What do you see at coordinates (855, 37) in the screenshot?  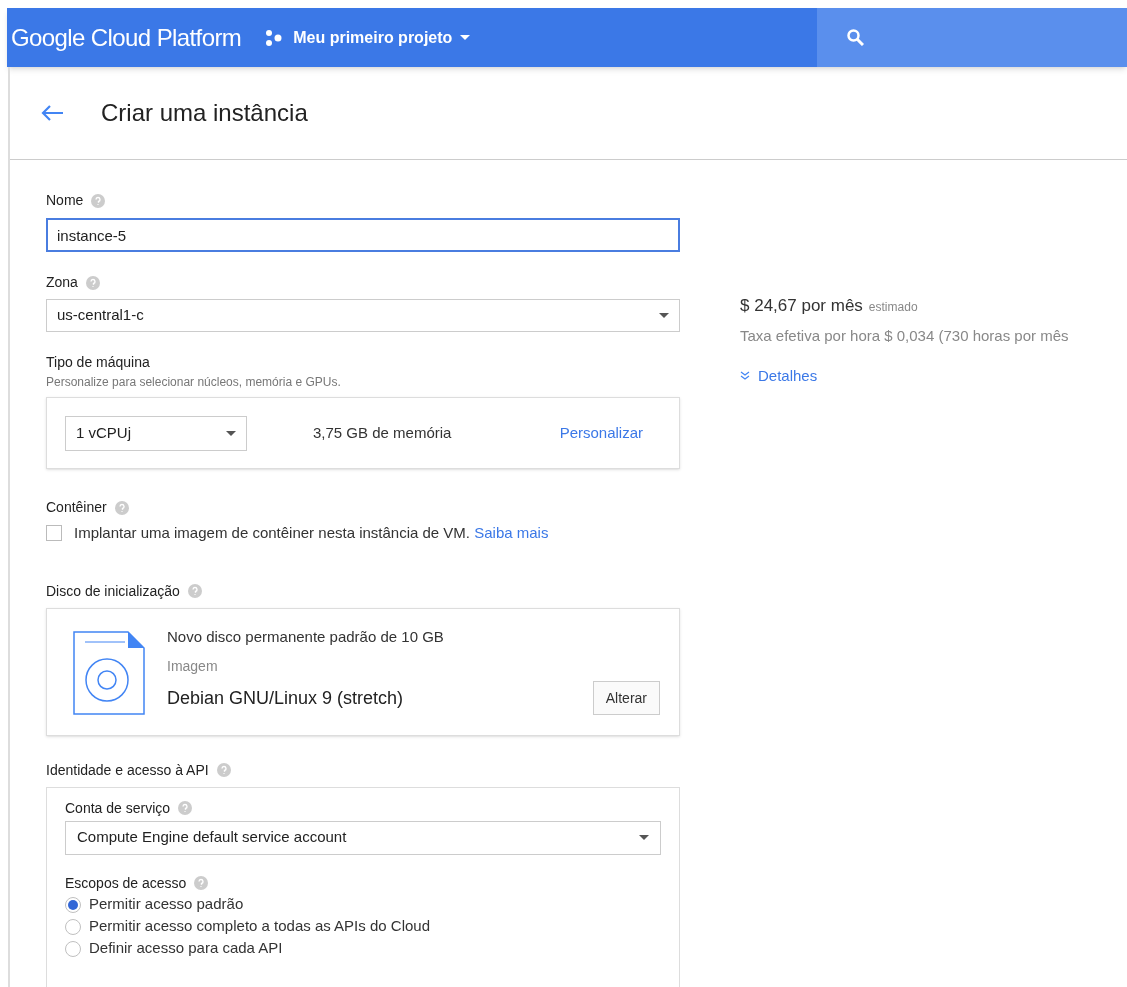 I see `search-icon` at bounding box center [855, 37].